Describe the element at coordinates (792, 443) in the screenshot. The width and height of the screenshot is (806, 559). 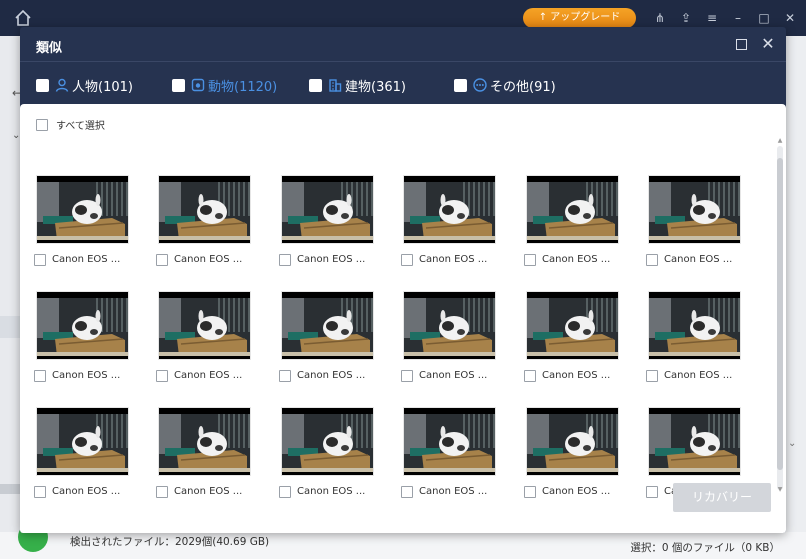
I see `chevron-down-icon: ⌄` at that location.